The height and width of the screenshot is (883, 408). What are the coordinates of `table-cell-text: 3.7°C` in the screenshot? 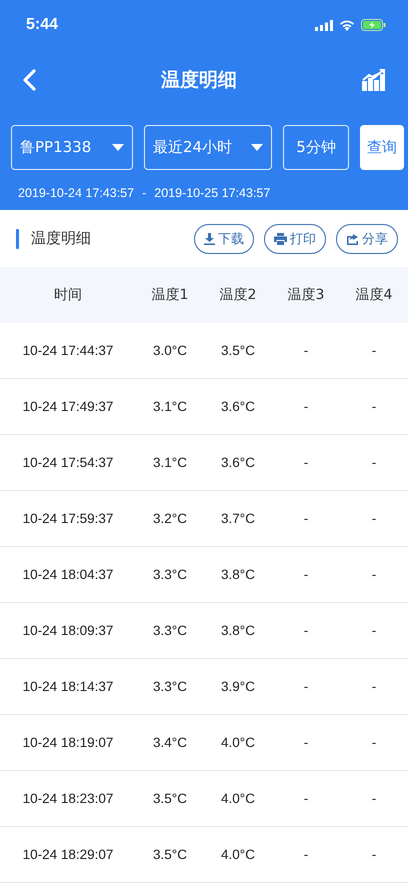 It's located at (238, 518).